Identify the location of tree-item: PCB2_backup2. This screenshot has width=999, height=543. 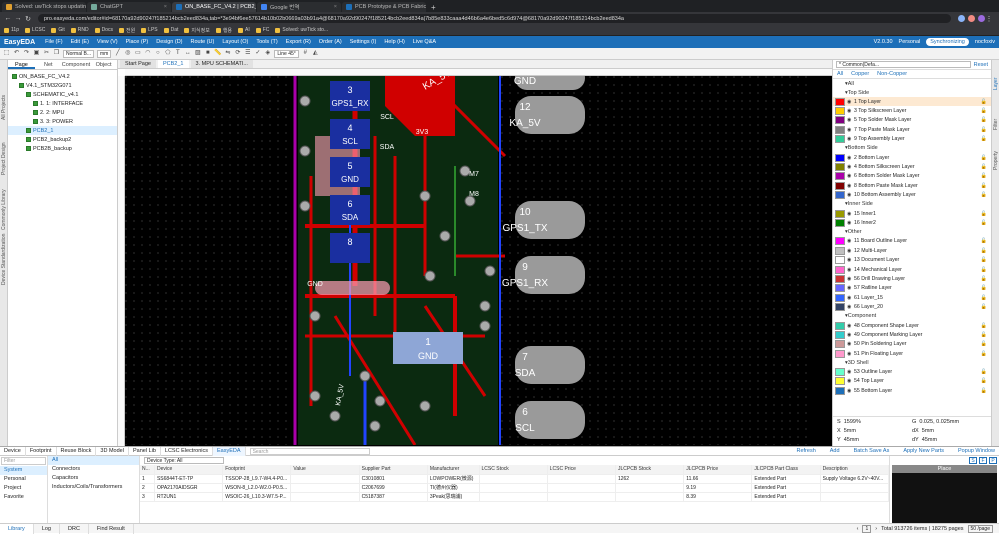
(62, 139).